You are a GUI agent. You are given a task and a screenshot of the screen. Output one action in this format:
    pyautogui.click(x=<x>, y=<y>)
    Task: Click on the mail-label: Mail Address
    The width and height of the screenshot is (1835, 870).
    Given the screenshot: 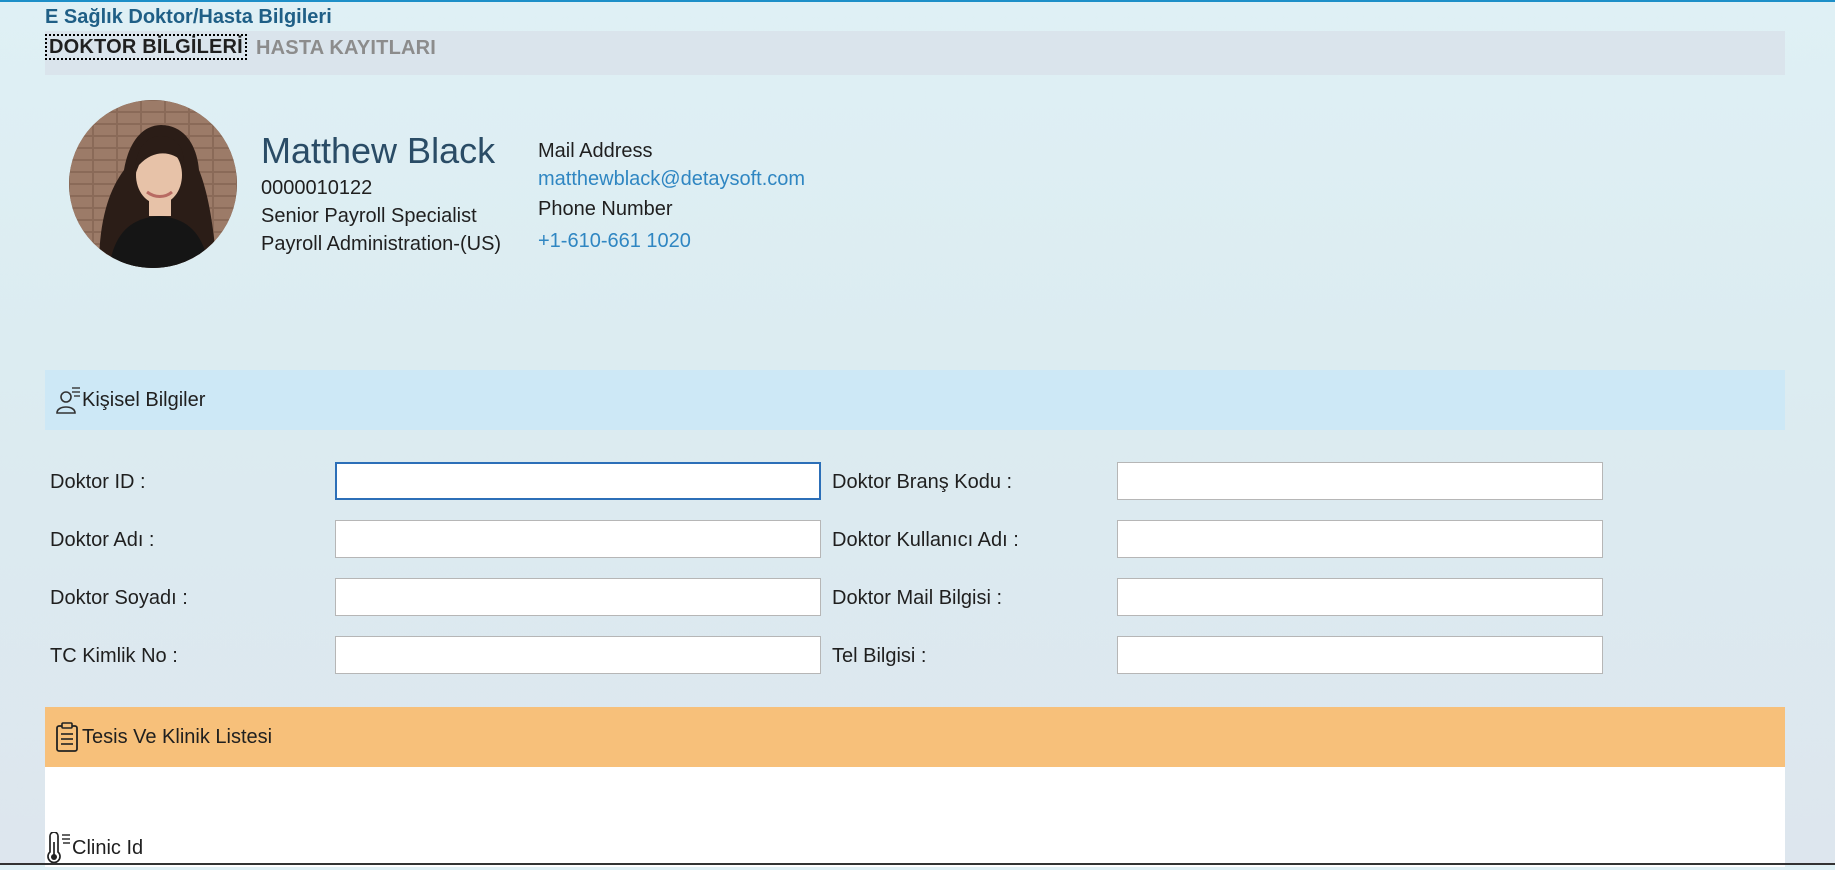 What is the action you would take?
    pyautogui.click(x=595, y=151)
    